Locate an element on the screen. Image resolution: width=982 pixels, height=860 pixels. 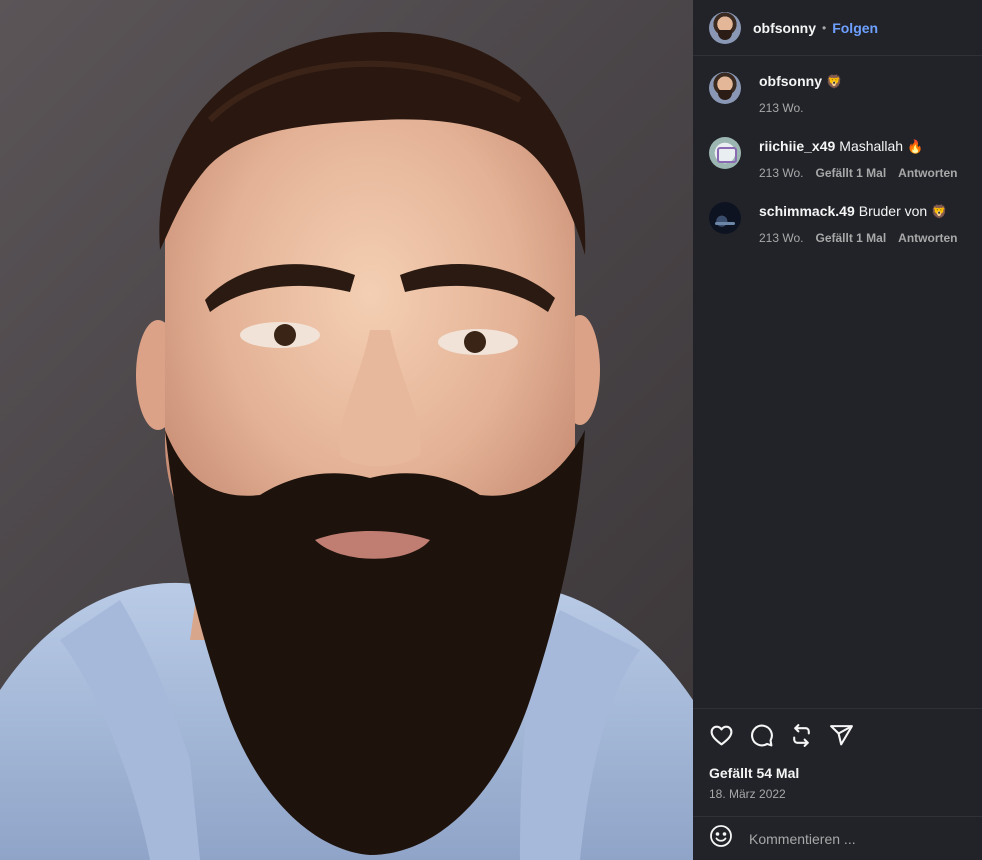
post-header: obfsonny • Folgen is located at coordinates (837, 28).